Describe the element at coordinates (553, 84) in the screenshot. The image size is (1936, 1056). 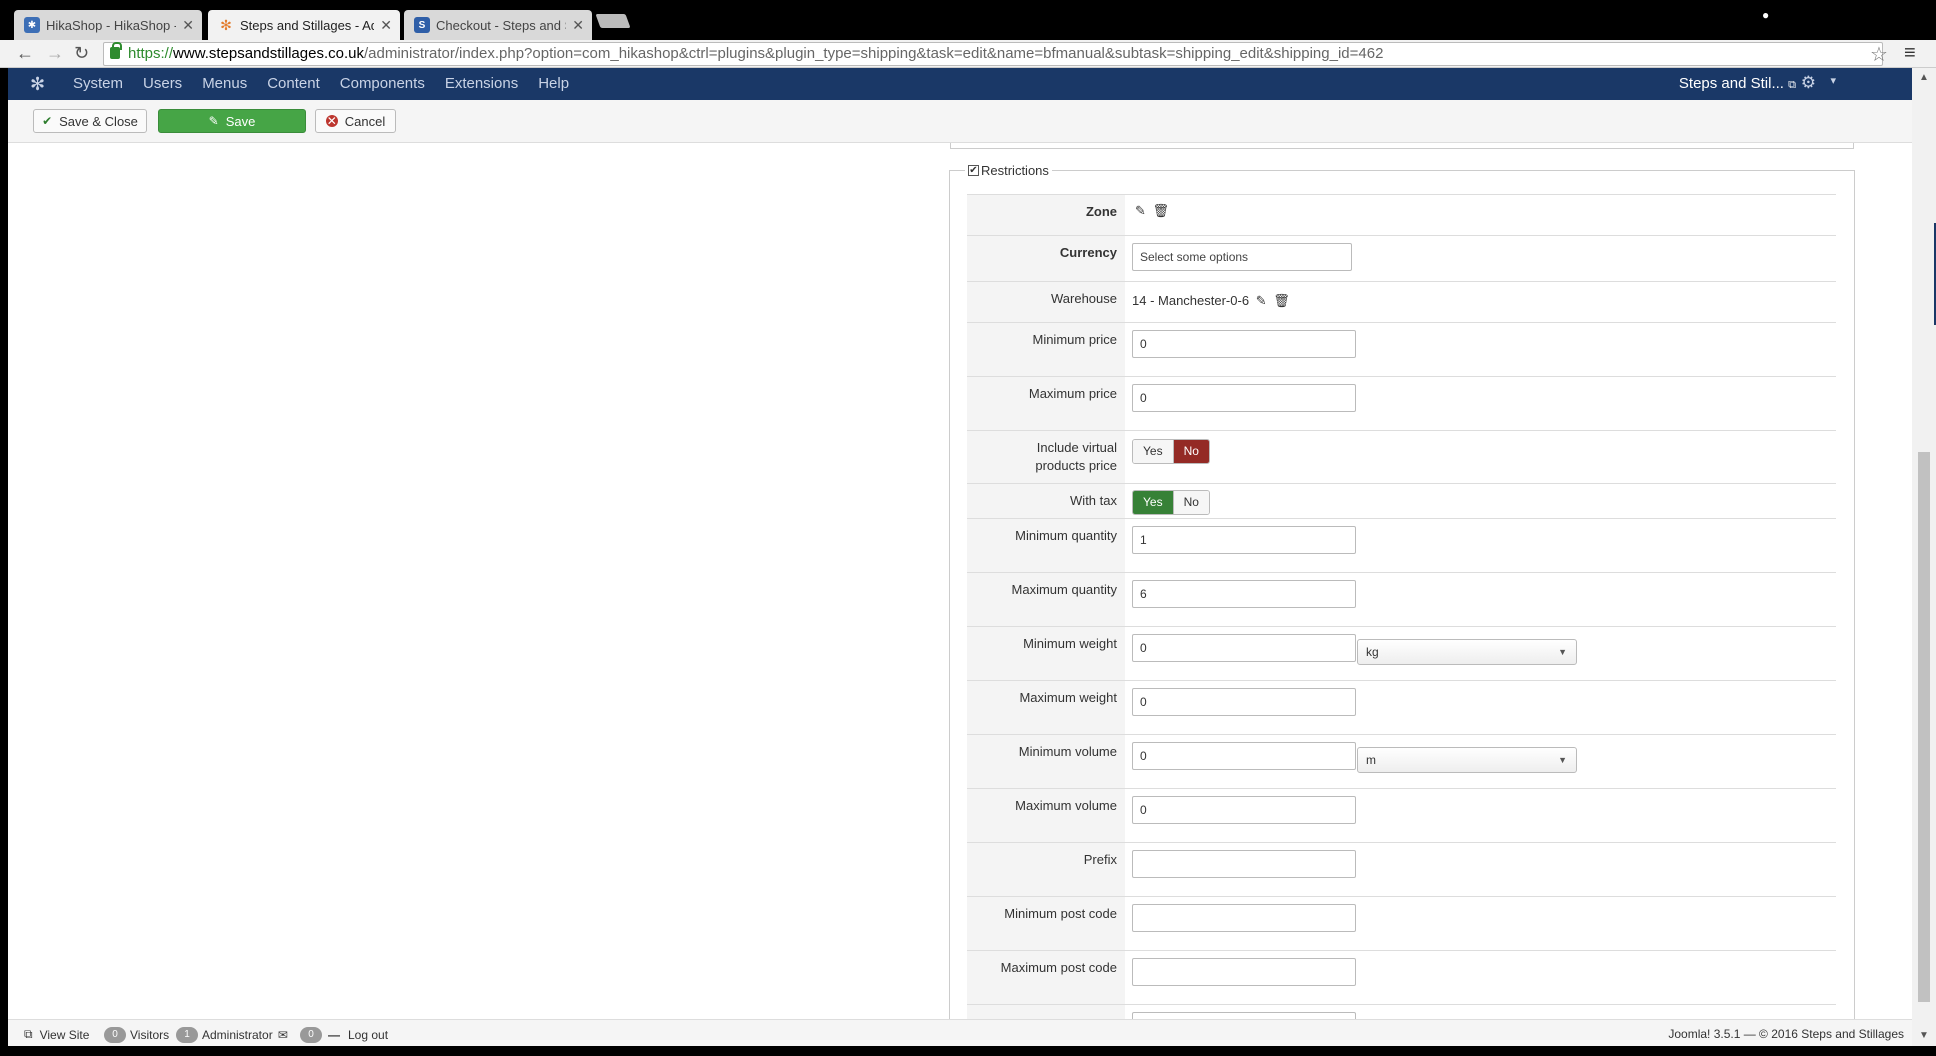
I see `menu-help: Help` at that location.